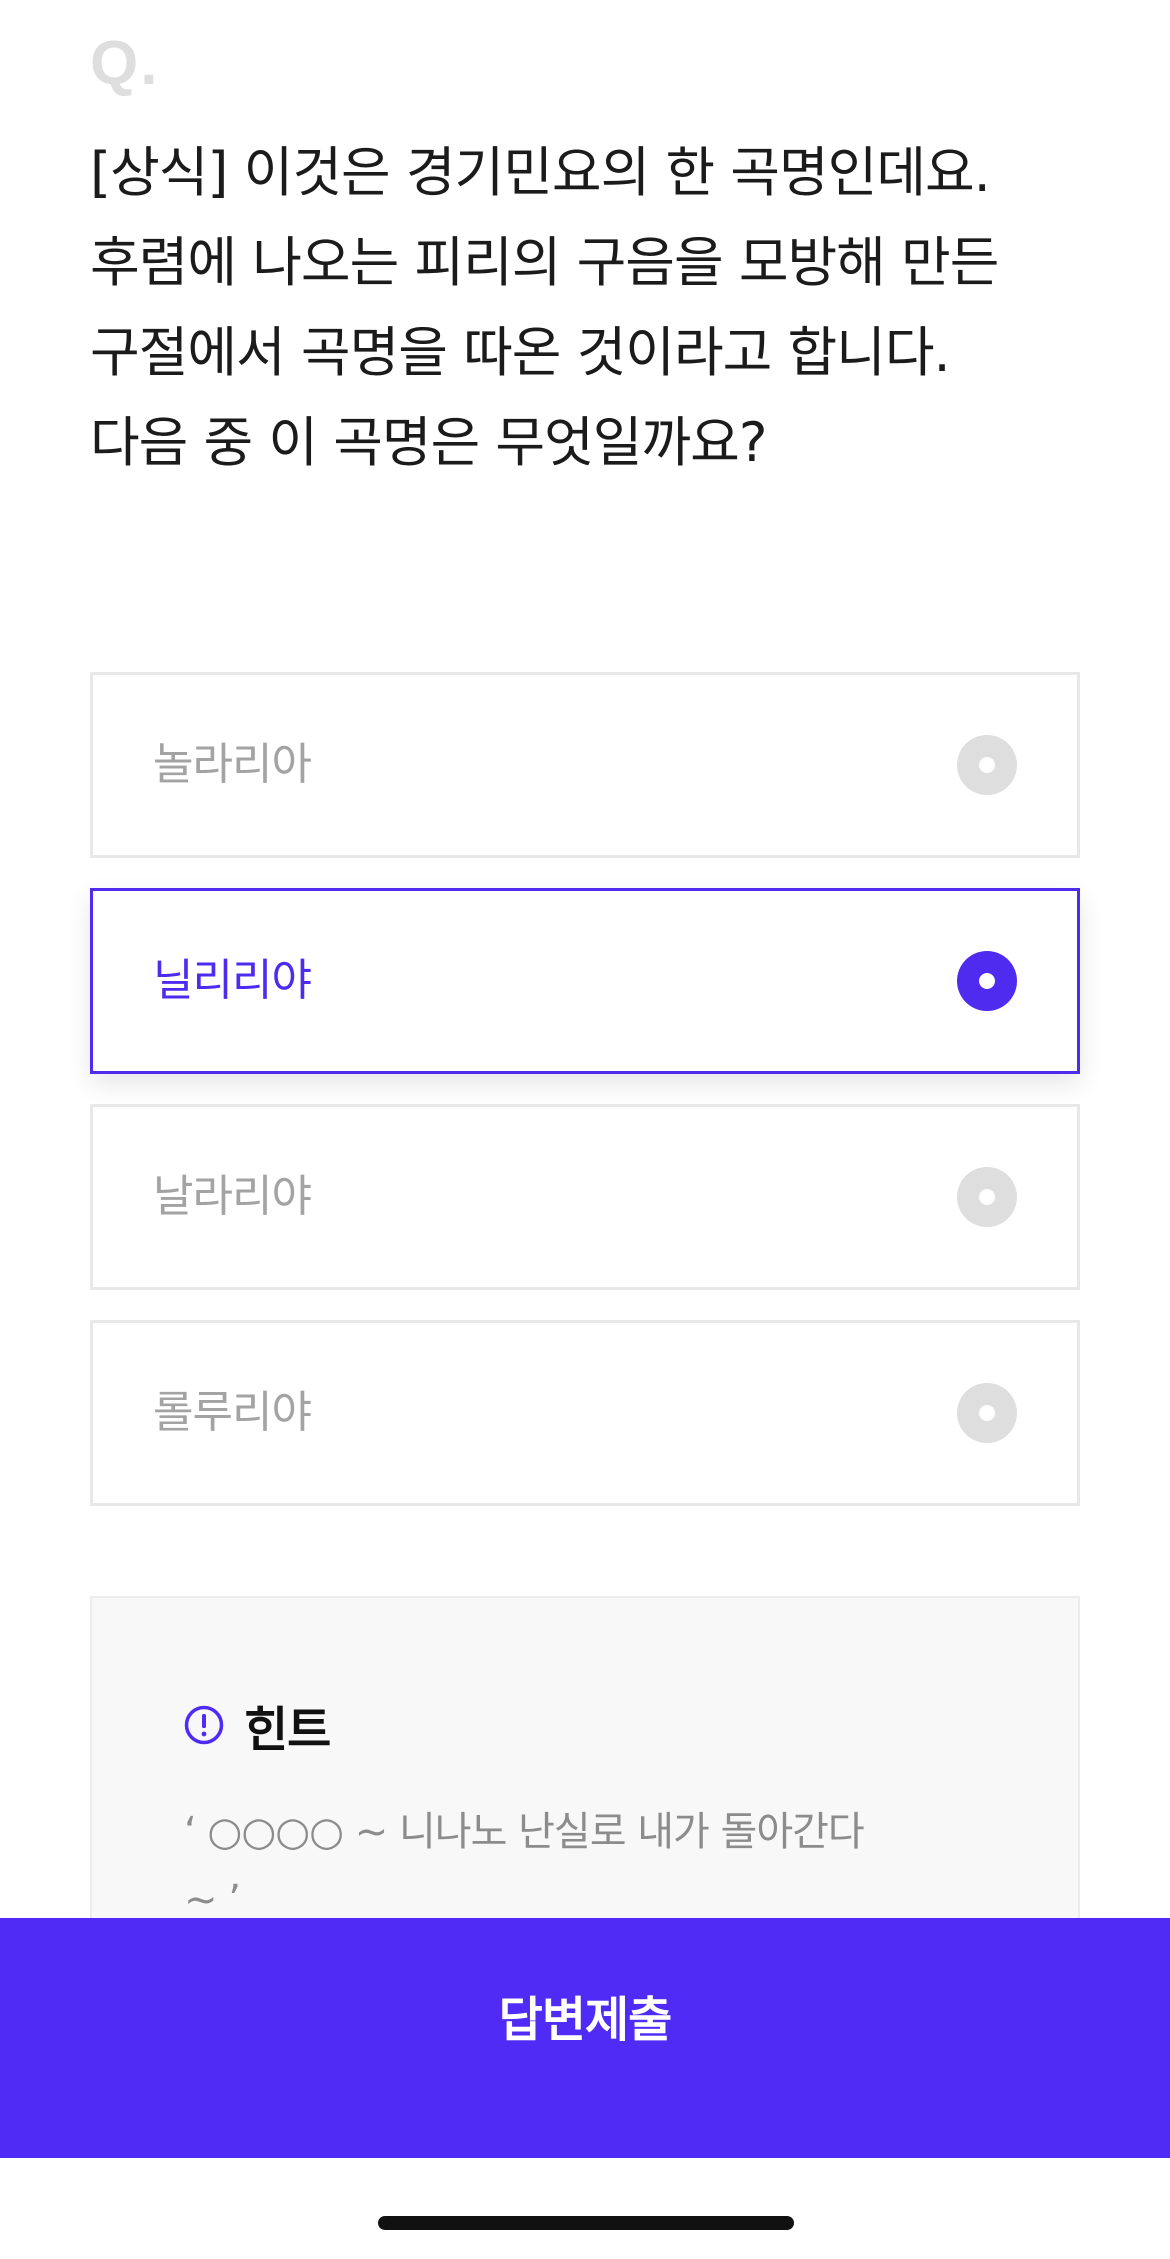 This screenshot has width=1170, height=2259. Describe the element at coordinates (232, 980) in the screenshot. I see `answer-option-label: 닐리리야` at that location.